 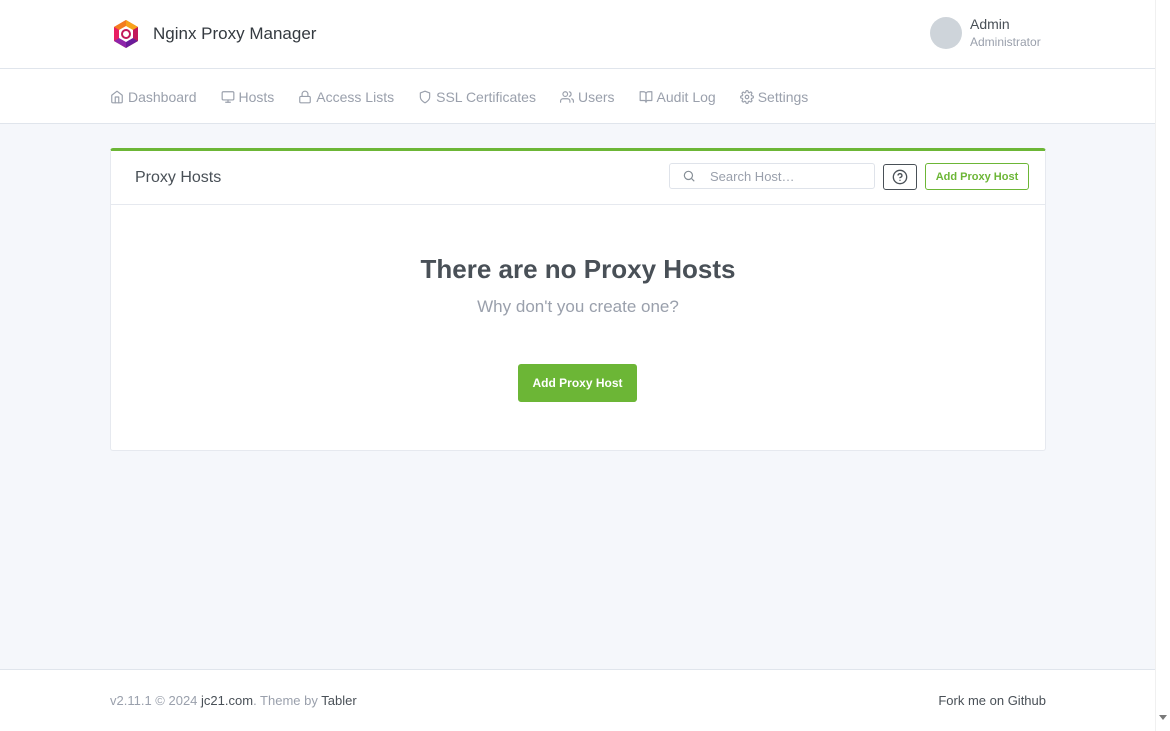 I want to click on brand-name: Nginx Proxy Manager, so click(x=235, y=33).